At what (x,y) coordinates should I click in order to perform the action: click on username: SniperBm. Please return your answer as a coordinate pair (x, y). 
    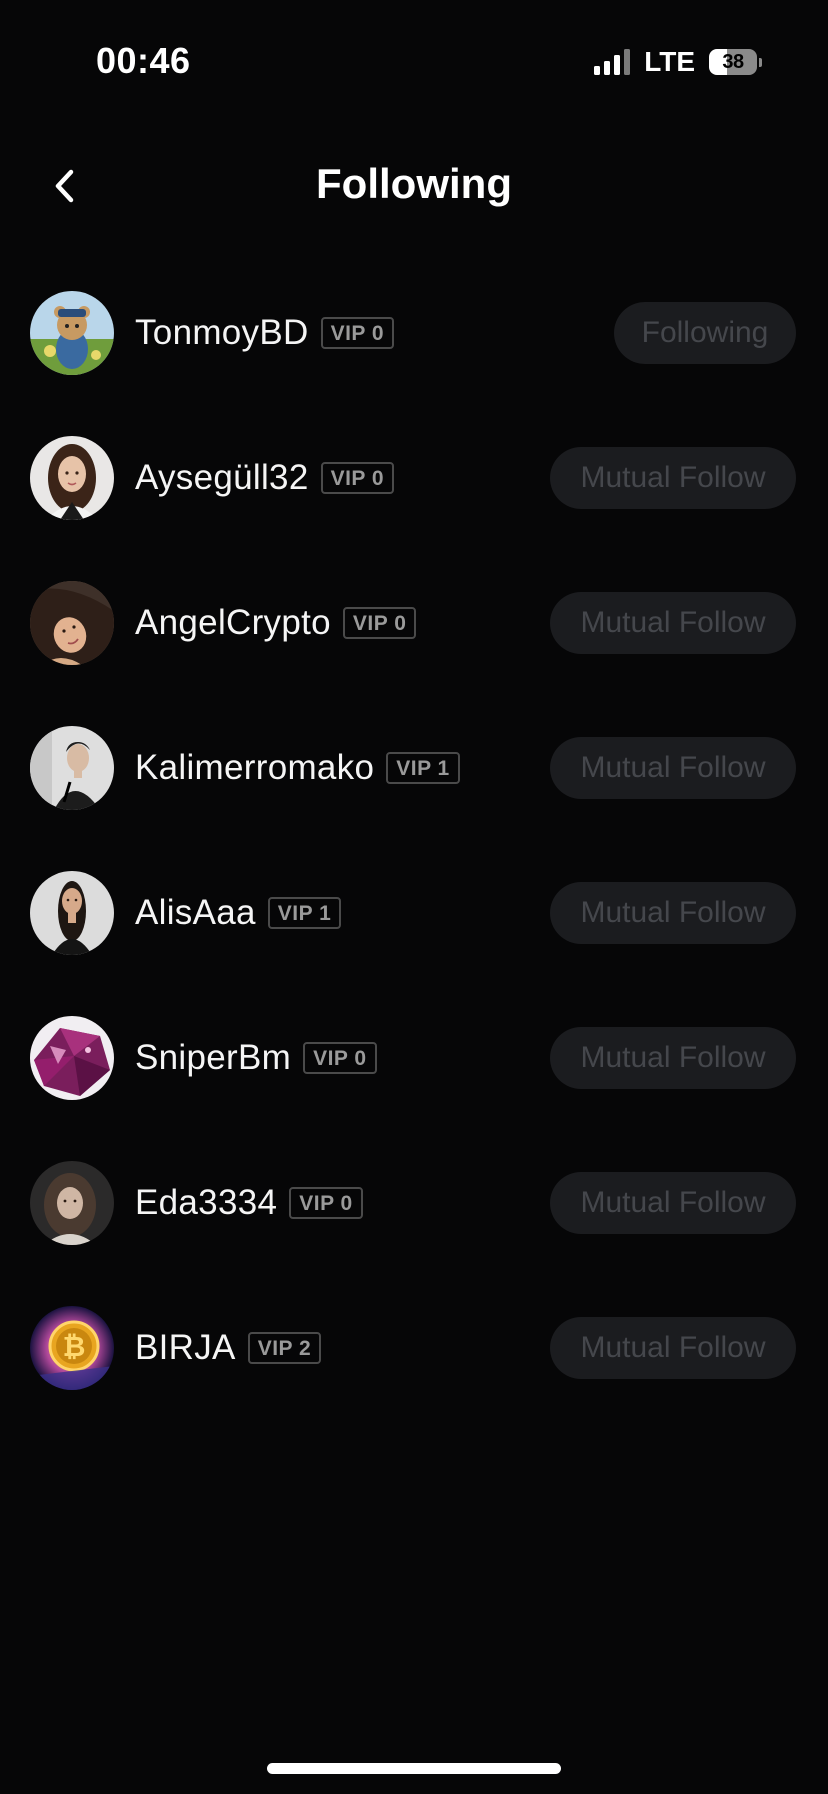
    Looking at the image, I should click on (213, 1058).